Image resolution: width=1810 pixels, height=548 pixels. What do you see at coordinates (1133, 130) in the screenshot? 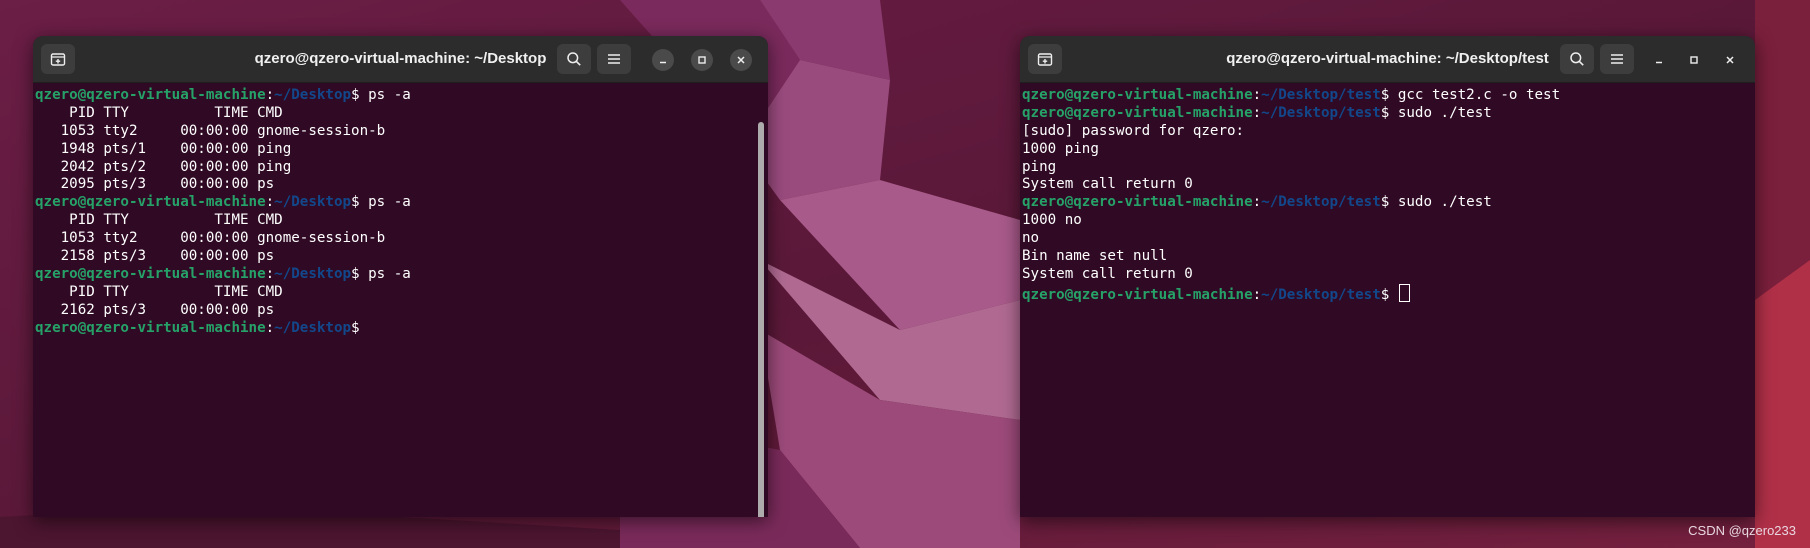
I see `output-line: [sudo] password for qzero:` at bounding box center [1133, 130].